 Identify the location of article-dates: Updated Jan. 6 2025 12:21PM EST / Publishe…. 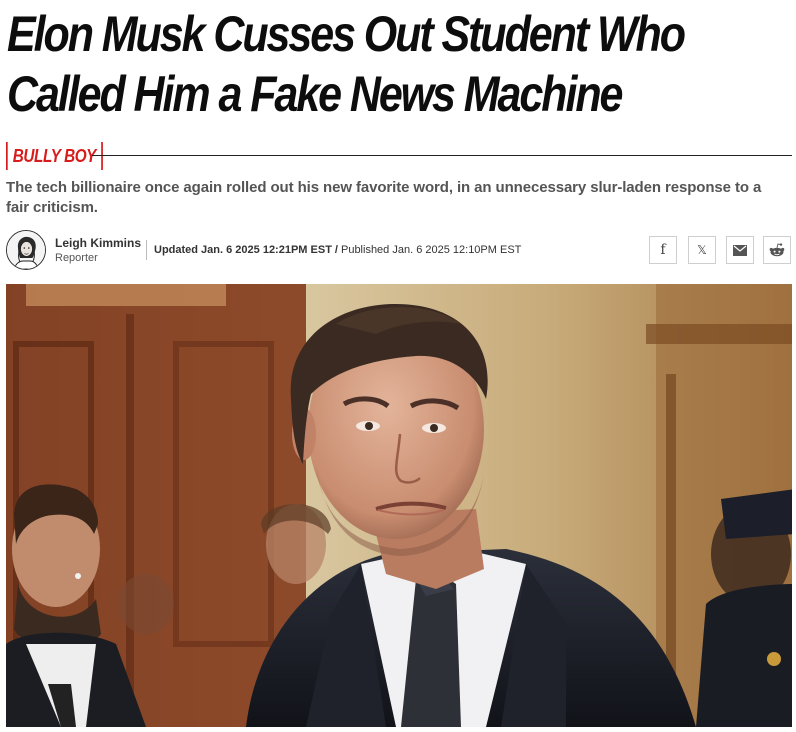
(337, 250).